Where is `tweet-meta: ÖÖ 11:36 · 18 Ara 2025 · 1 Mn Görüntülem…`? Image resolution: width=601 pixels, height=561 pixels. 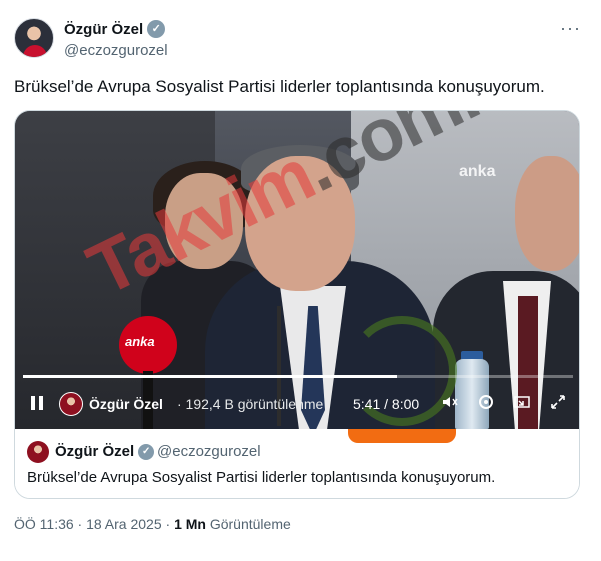 tweet-meta: ÖÖ 11:36 · 18 Ara 2025 · 1 Mn Görüntülem… is located at coordinates (152, 524).